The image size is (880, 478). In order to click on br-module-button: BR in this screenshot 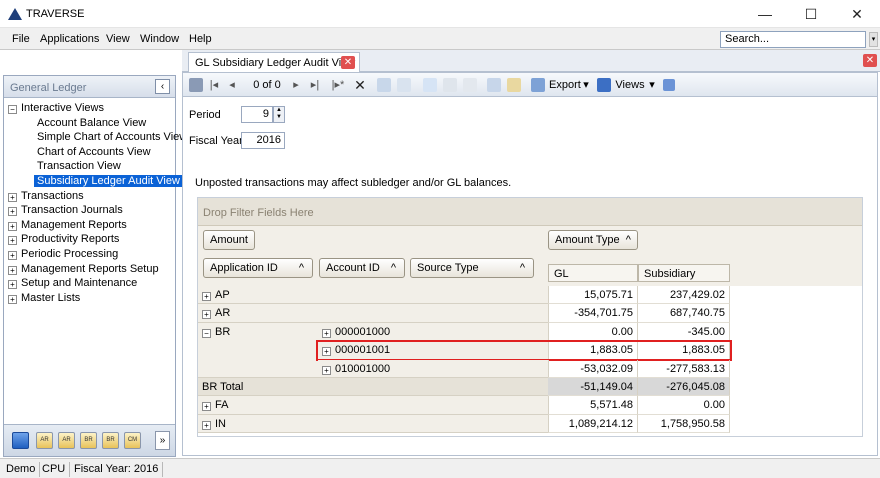, I will do `click(88, 440)`.